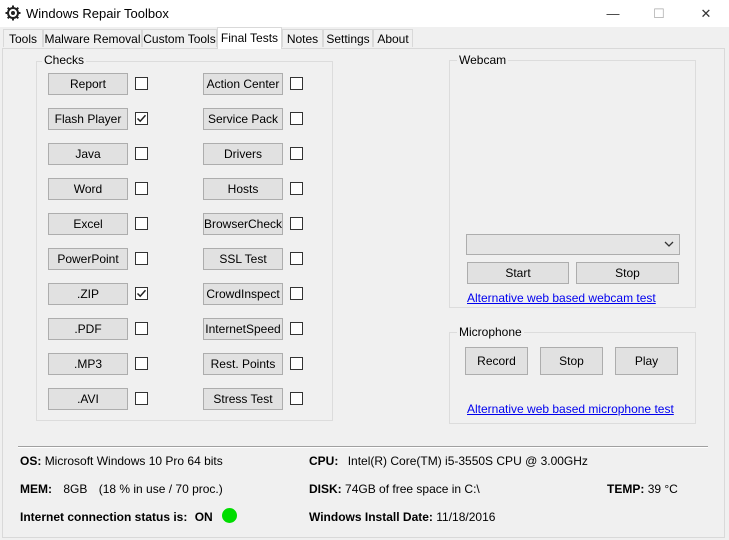 This screenshot has height=540, width=729. What do you see at coordinates (466, 517) in the screenshot?
I see `install-value: 11/18/2016` at bounding box center [466, 517].